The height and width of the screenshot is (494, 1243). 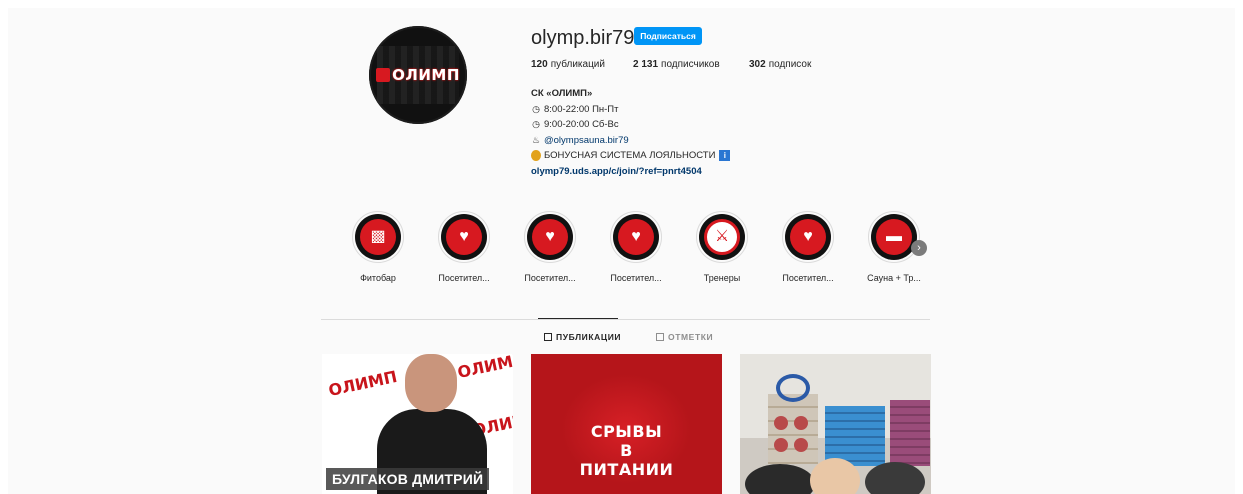 What do you see at coordinates (536, 139) in the screenshot?
I see `bathtub-icon: ♨` at bounding box center [536, 139].